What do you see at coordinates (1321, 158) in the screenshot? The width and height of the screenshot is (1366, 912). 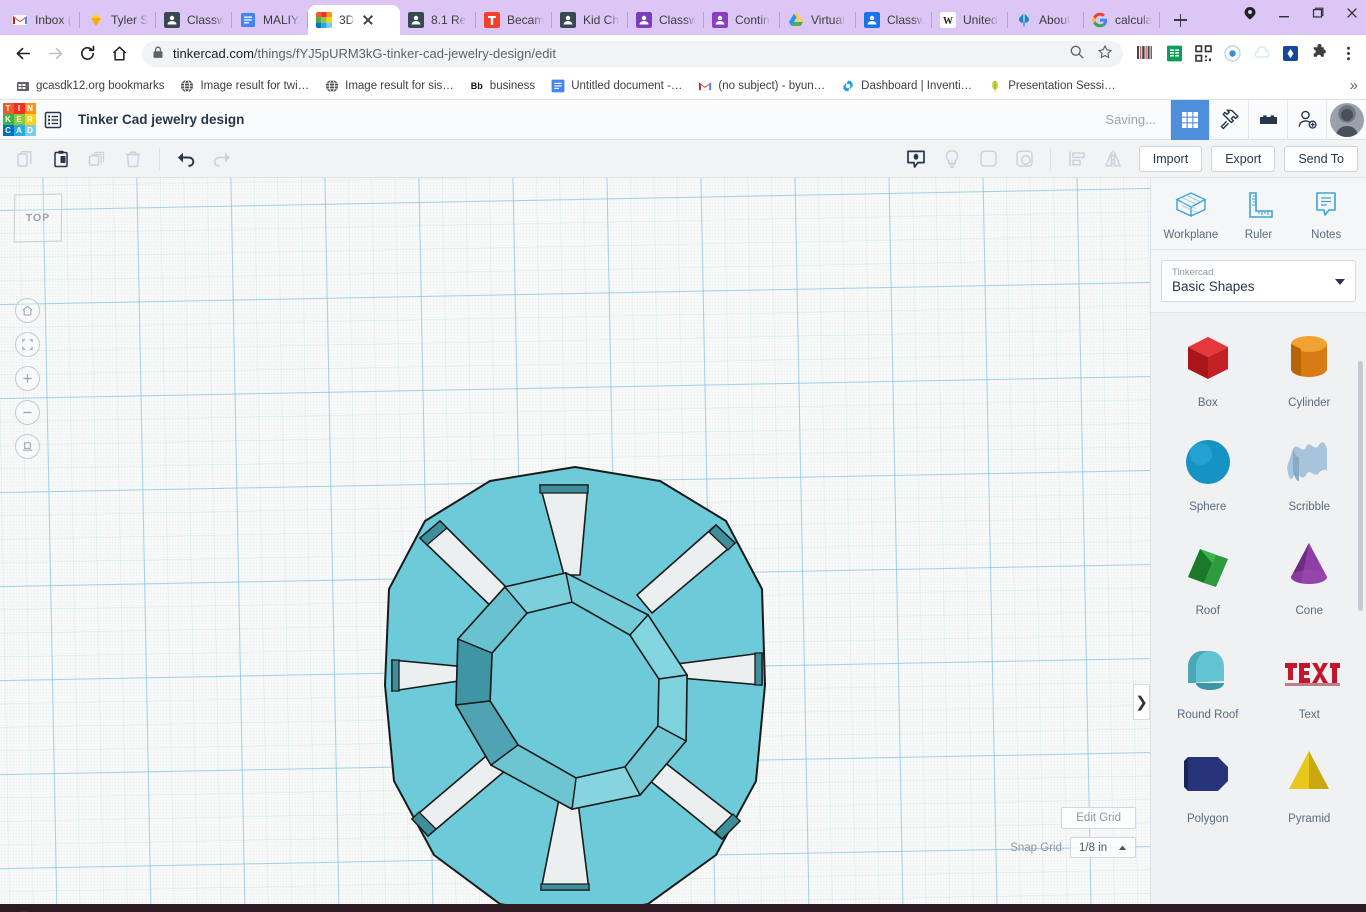 I see `send-to-button: Send To` at bounding box center [1321, 158].